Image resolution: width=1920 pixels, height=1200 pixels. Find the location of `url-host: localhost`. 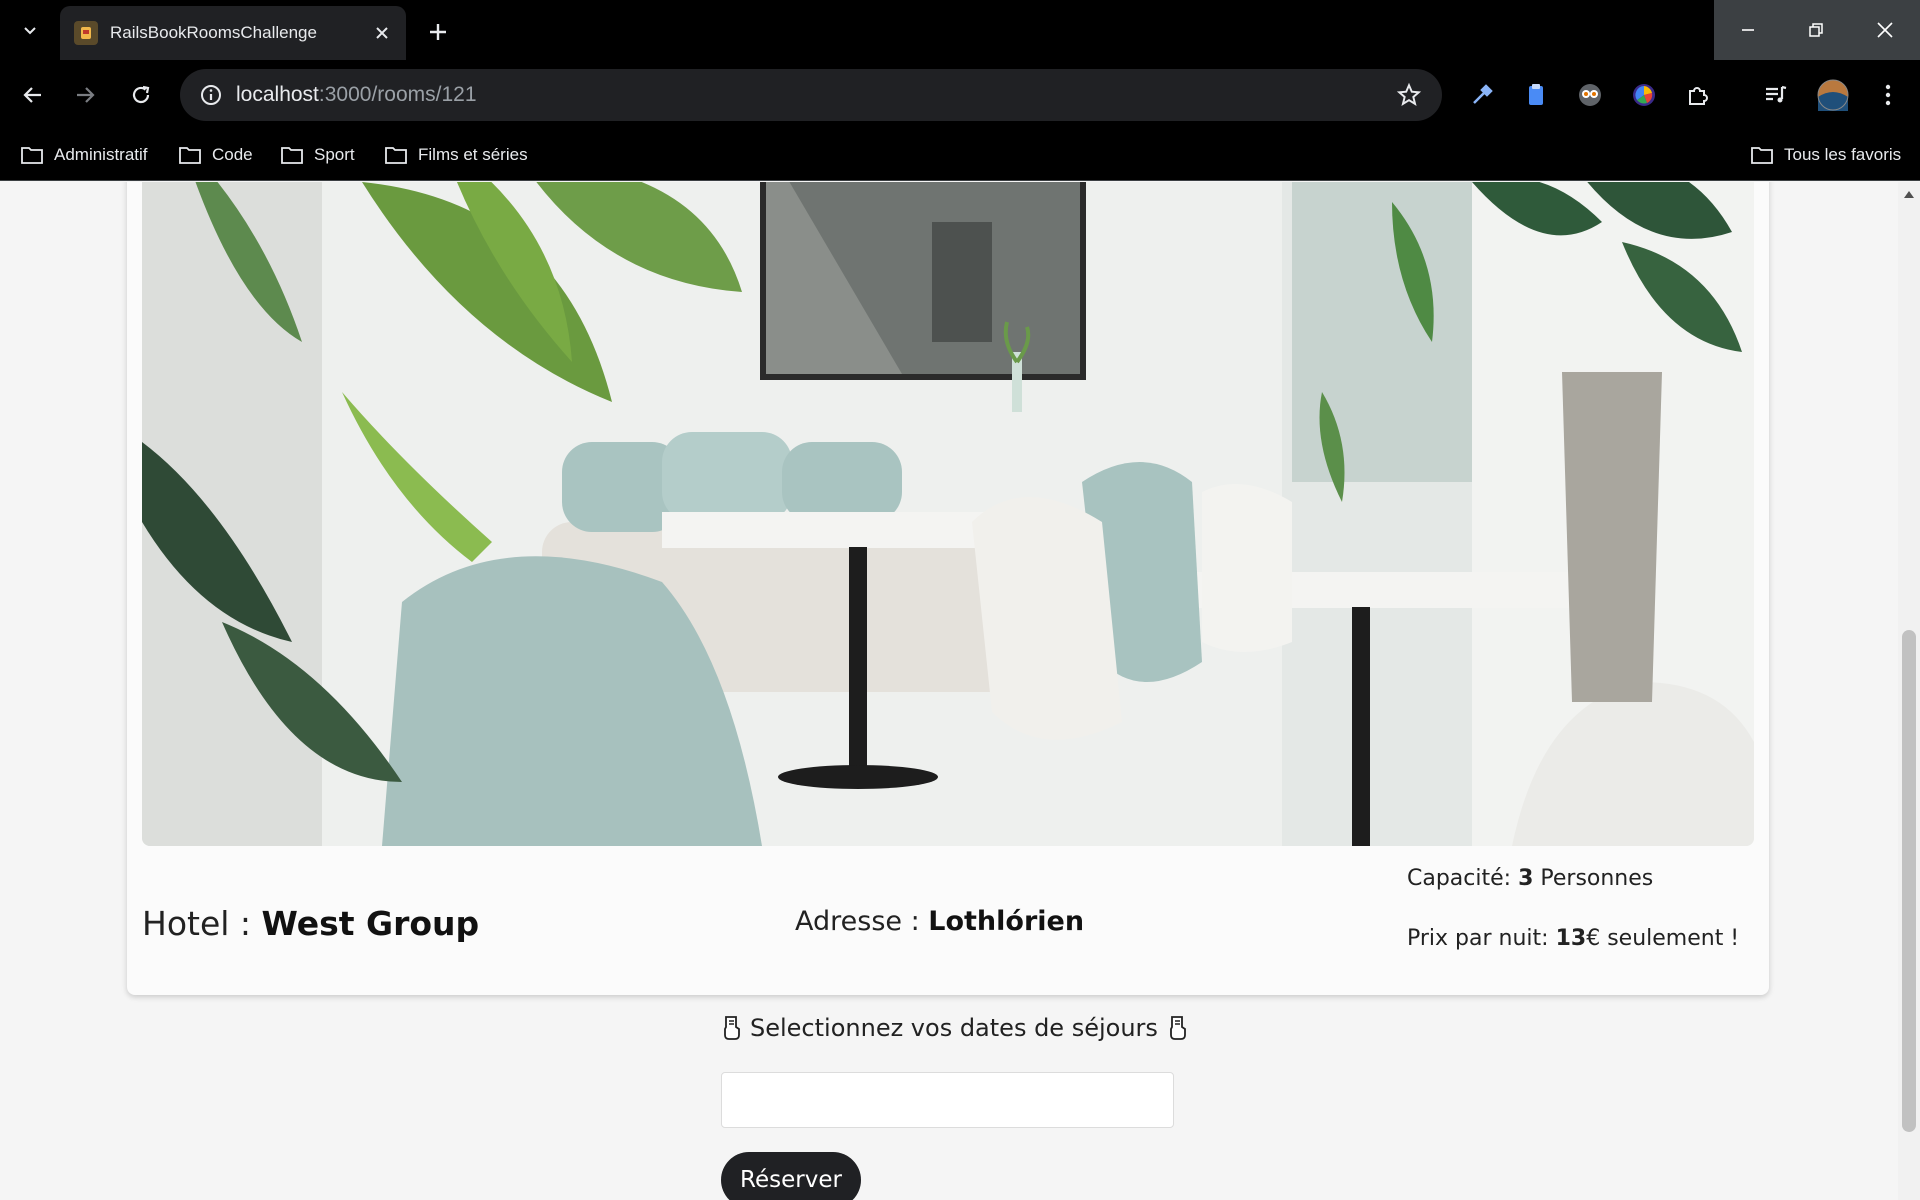

url-host: localhost is located at coordinates (277, 94).